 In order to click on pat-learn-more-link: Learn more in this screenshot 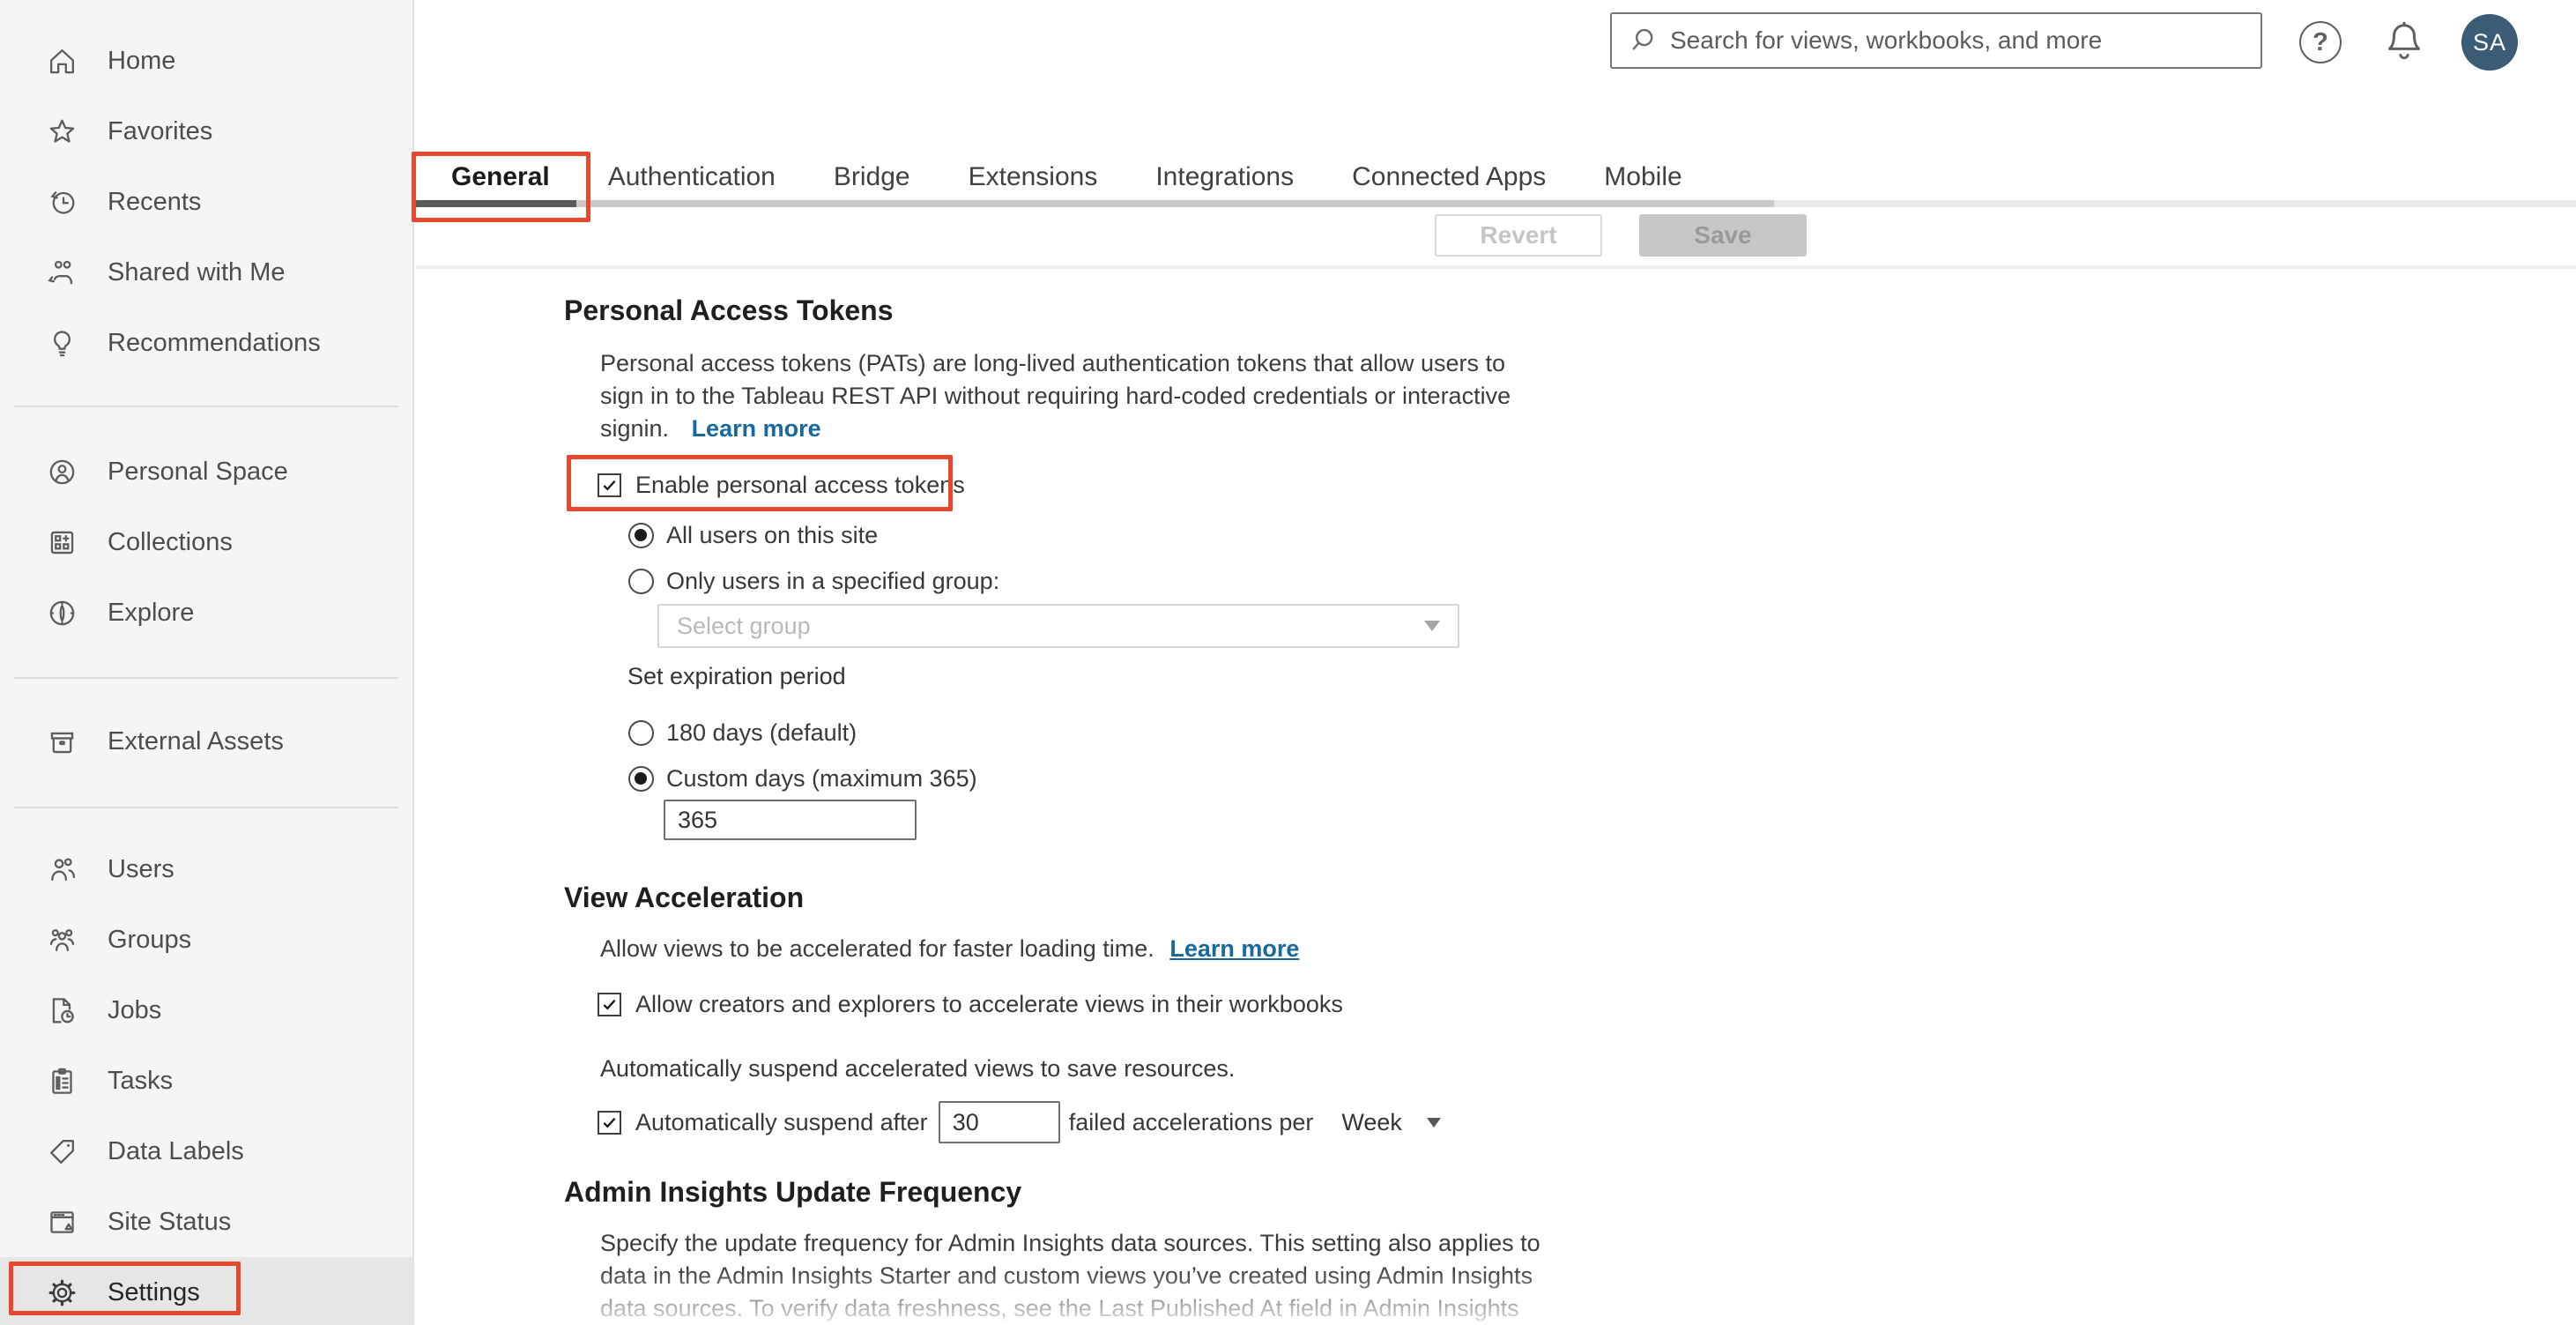, I will do `click(756, 428)`.